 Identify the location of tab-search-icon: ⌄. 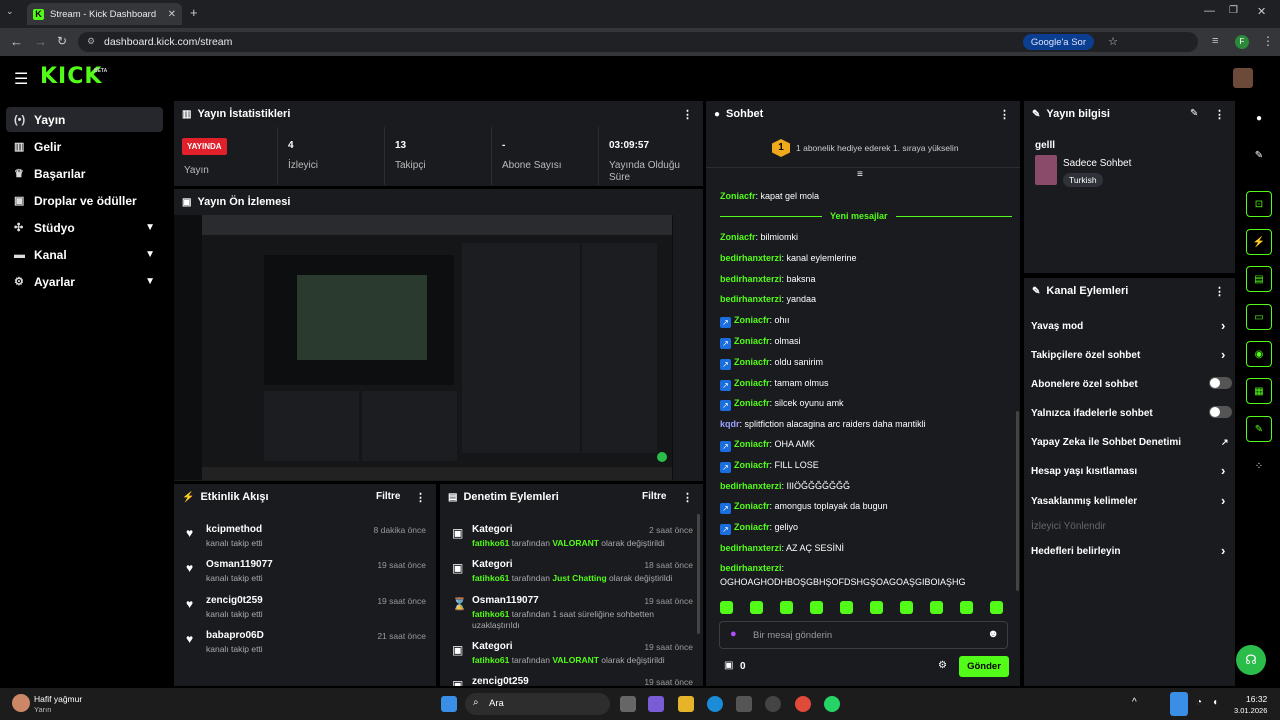
(10, 11).